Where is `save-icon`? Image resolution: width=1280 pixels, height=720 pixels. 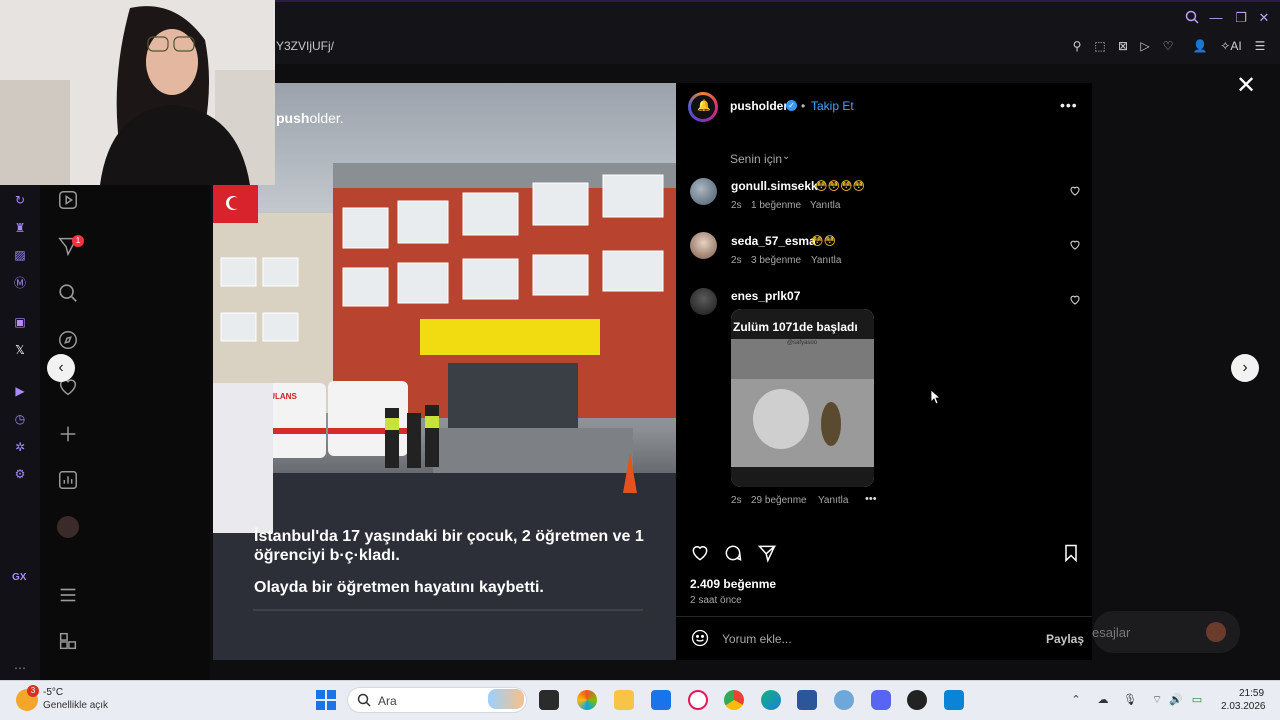 save-icon is located at coordinates (1071, 553).